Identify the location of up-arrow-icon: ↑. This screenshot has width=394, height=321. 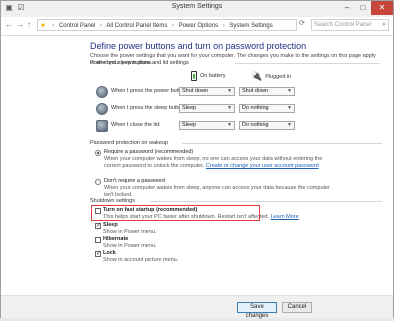
(29, 24).